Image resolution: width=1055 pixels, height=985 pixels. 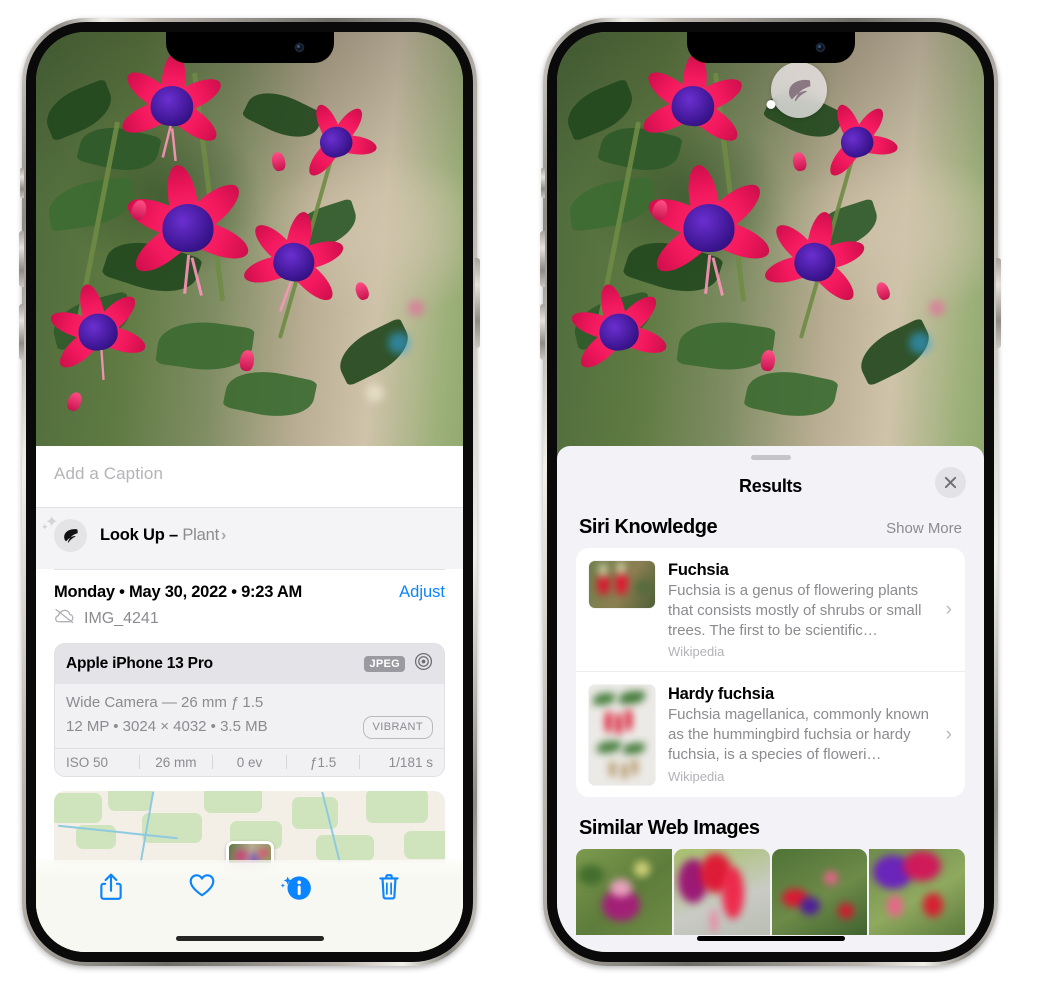 What do you see at coordinates (770, 530) in the screenshot?
I see `siri-knowledge-header: Siri Knowledge Show More` at bounding box center [770, 530].